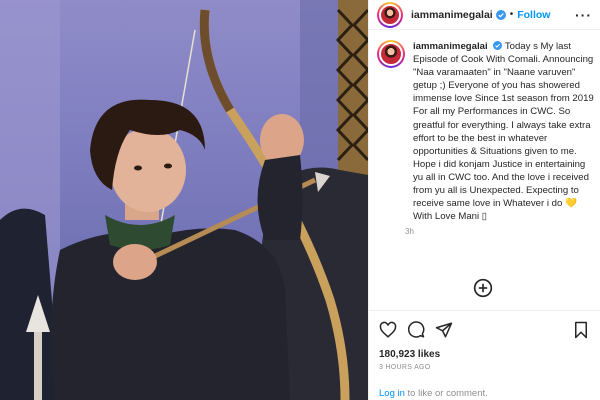 This screenshot has width=600, height=400. I want to click on more-horizontal-icon: ···, so click(583, 15).